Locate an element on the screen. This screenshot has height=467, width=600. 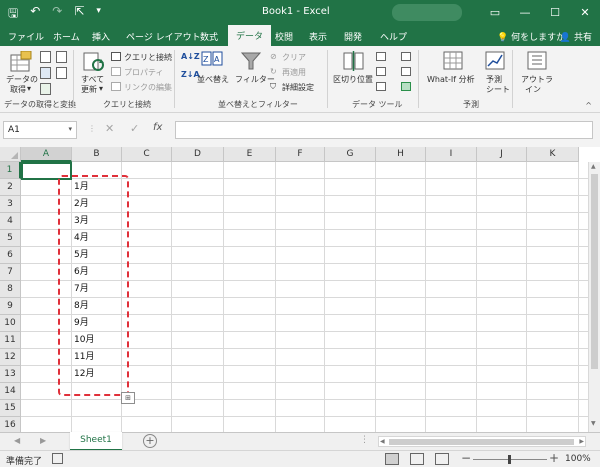
what-if-analysis-button: What-If 分析 is located at coordinates (451, 79).